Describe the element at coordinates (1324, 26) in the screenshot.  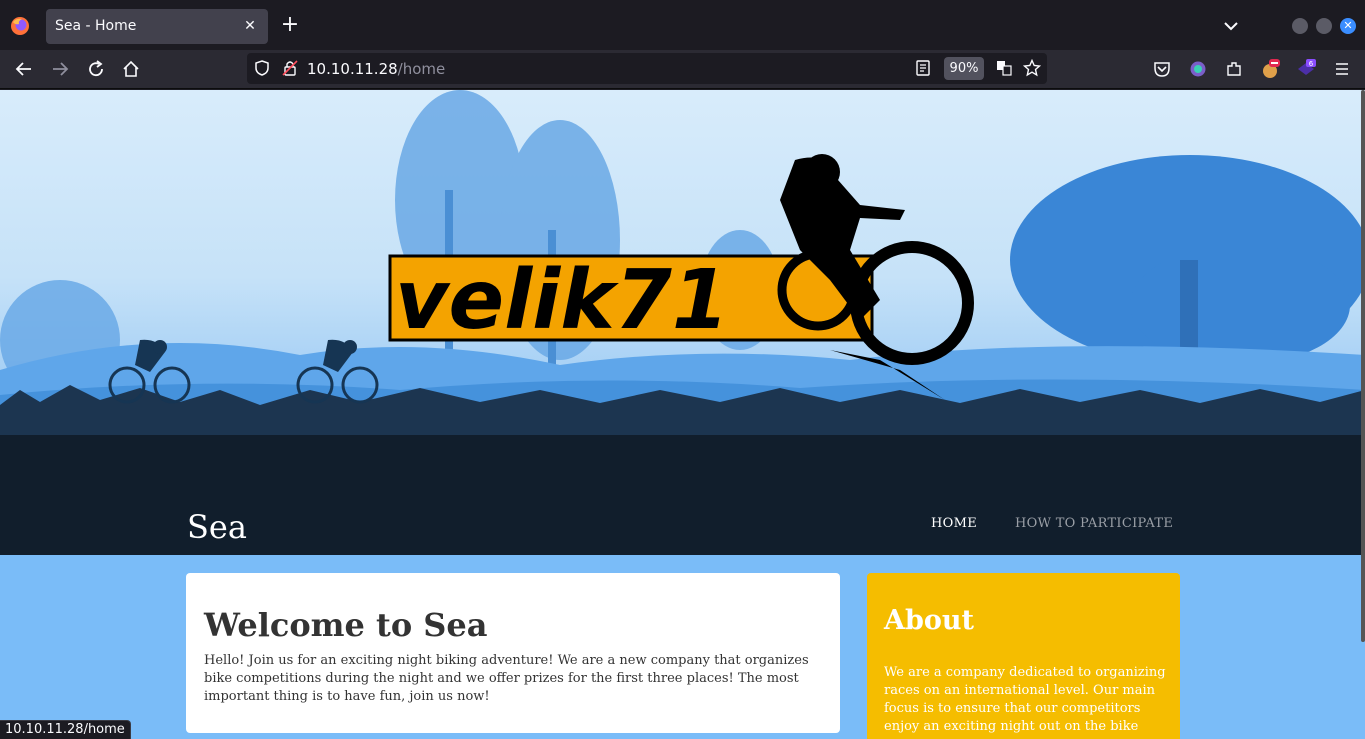
I see `maximize-button` at that location.